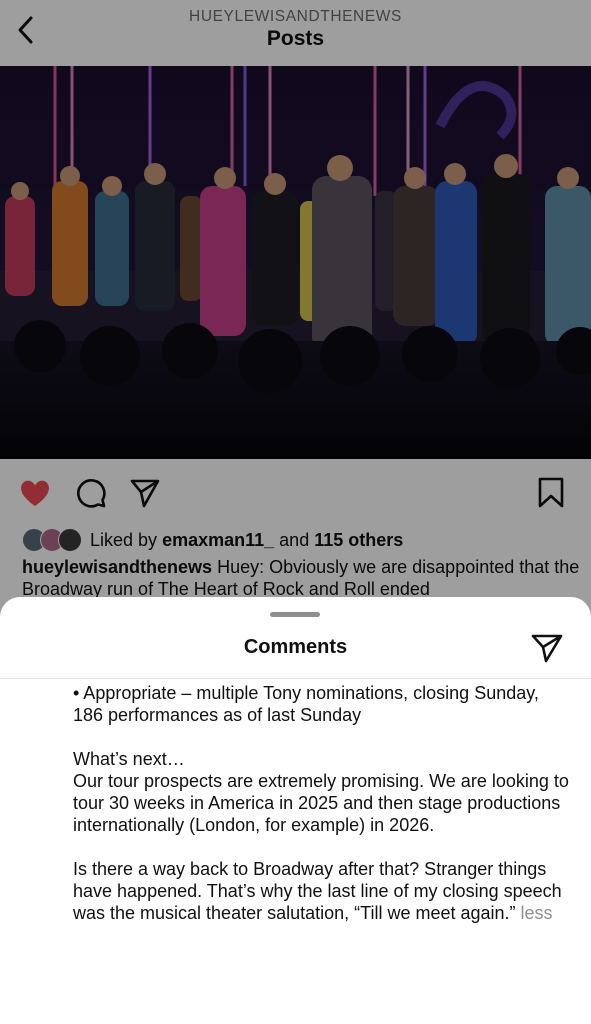 Image resolution: width=591 pixels, height=1024 pixels. Describe the element at coordinates (70, 540) in the screenshot. I see `avatar` at that location.